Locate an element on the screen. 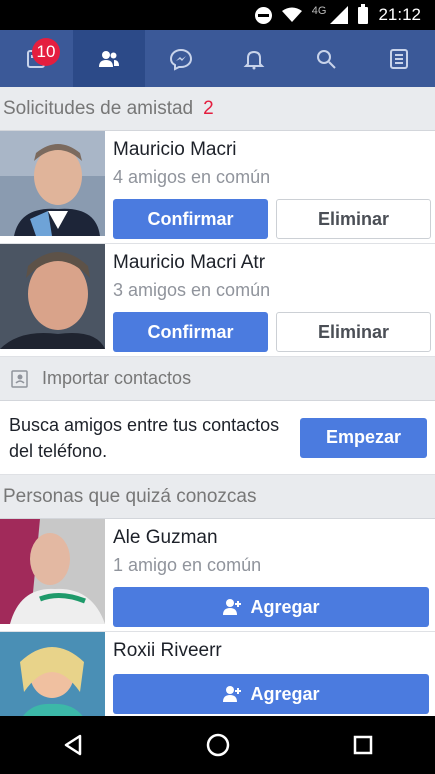  suggestion-card: Roxii Riveerr Agregar is located at coordinates (217, 674).